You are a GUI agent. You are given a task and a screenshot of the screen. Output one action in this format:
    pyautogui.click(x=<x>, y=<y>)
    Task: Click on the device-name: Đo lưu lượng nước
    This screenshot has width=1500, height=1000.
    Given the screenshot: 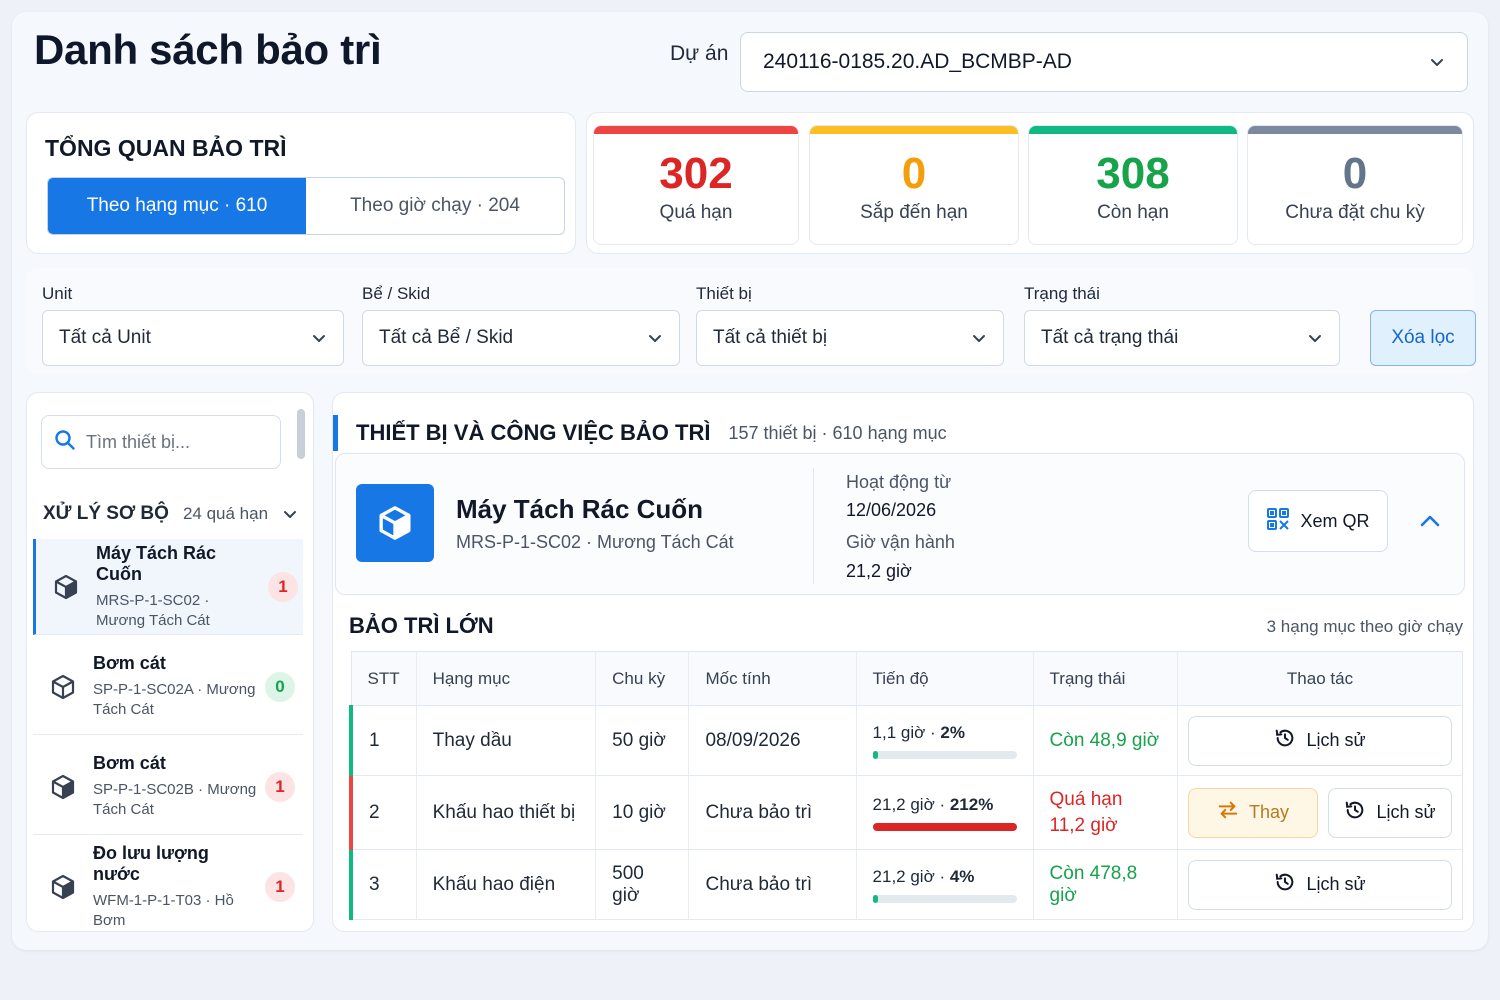 What is the action you would take?
    pyautogui.click(x=151, y=863)
    